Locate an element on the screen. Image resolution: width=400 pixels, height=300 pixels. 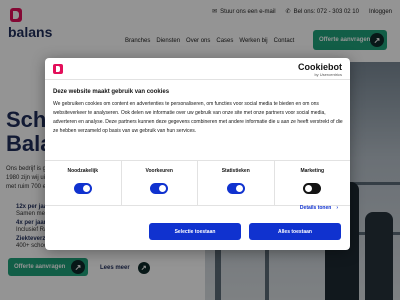
cookiebot-logo-subtext: by Usercentrics is located at coordinates (328, 74).